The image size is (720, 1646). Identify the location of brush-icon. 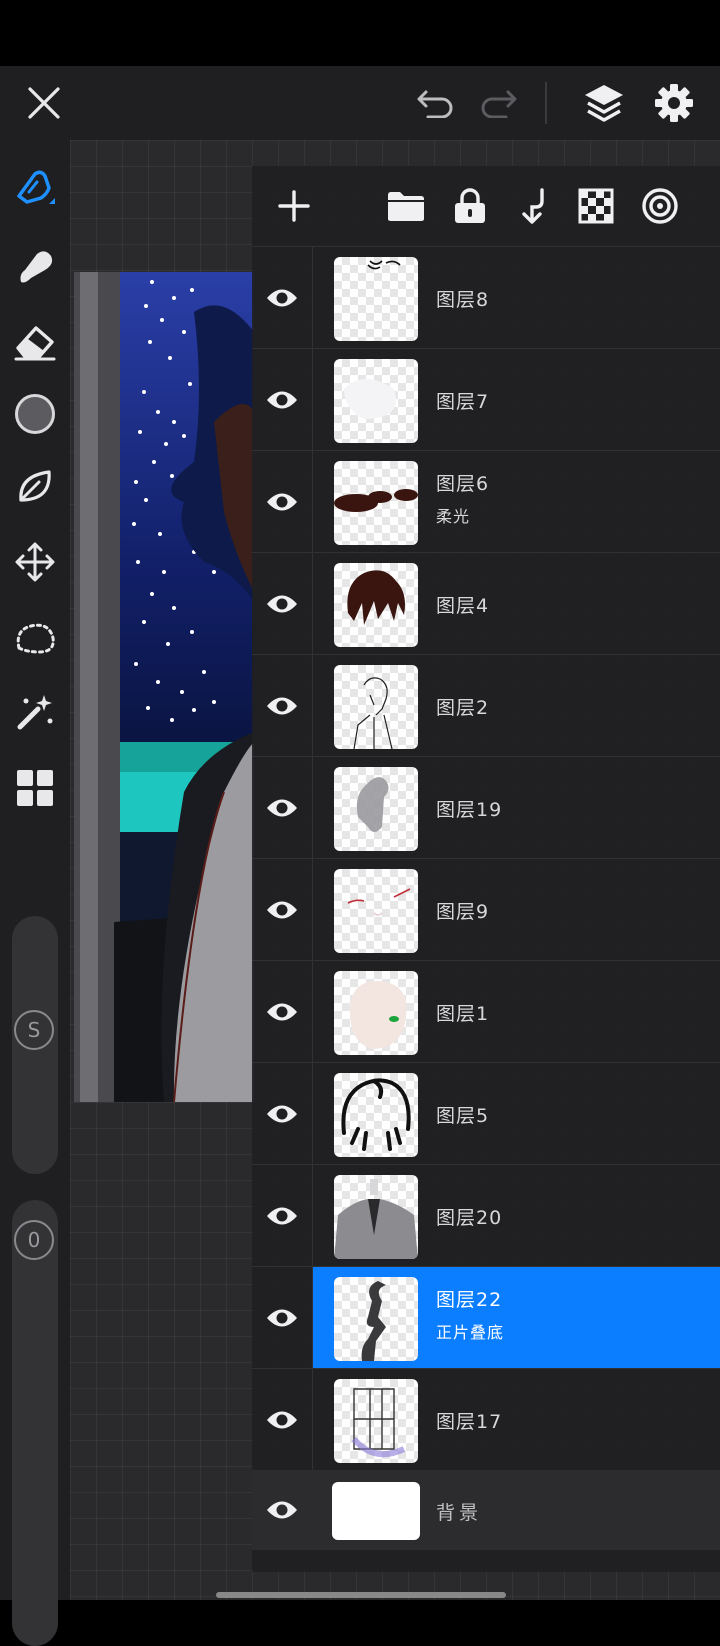
(36, 187).